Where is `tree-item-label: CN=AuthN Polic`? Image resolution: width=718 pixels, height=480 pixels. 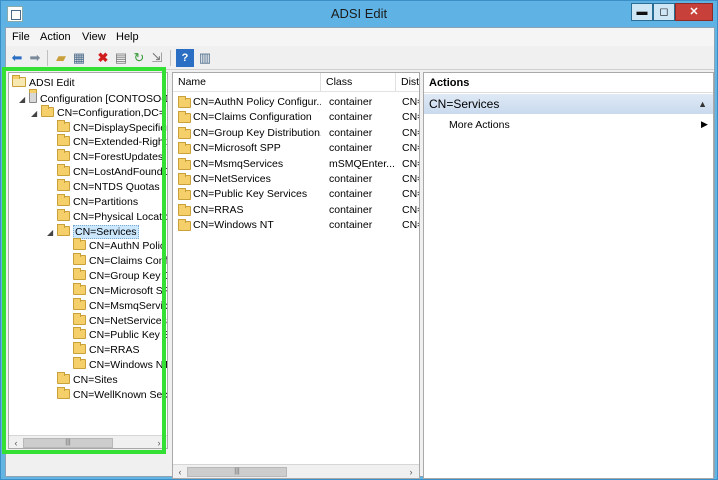
tree-item-label: CN=AuthN Polic is located at coordinates (127, 246).